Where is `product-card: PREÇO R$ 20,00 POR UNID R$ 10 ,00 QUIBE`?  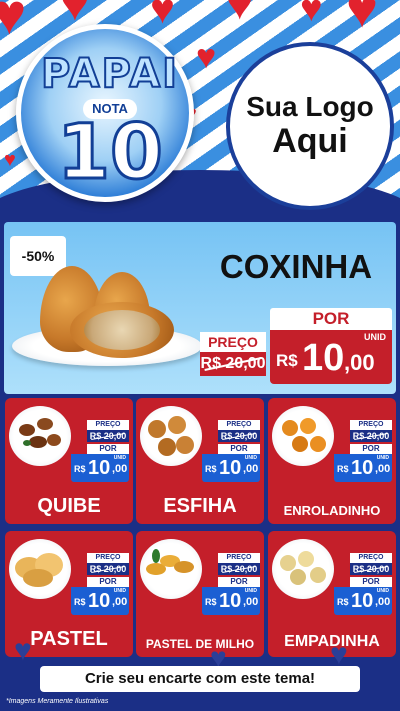
product-card: PREÇO R$ 20,00 POR UNID R$ 10 ,00 QUIBE is located at coordinates (69, 461).